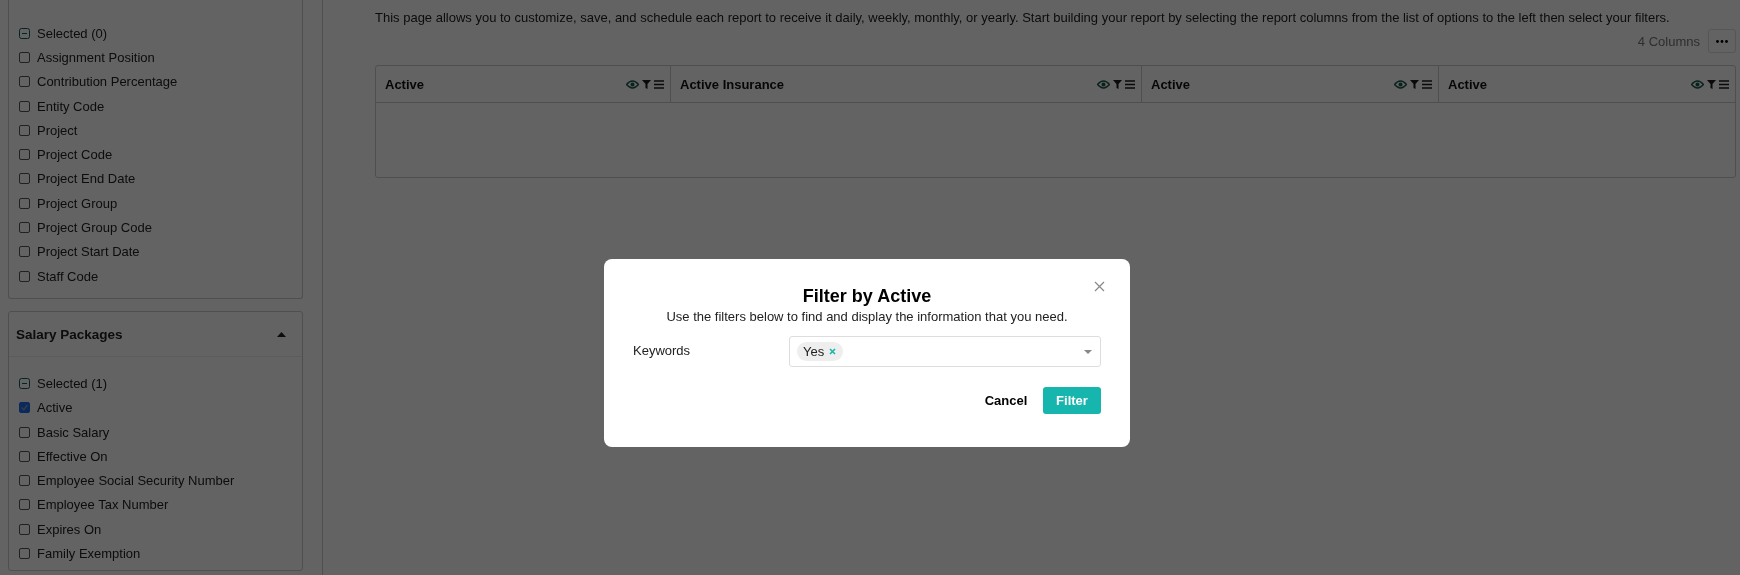  I want to click on column-option: Effective On, so click(72, 456).